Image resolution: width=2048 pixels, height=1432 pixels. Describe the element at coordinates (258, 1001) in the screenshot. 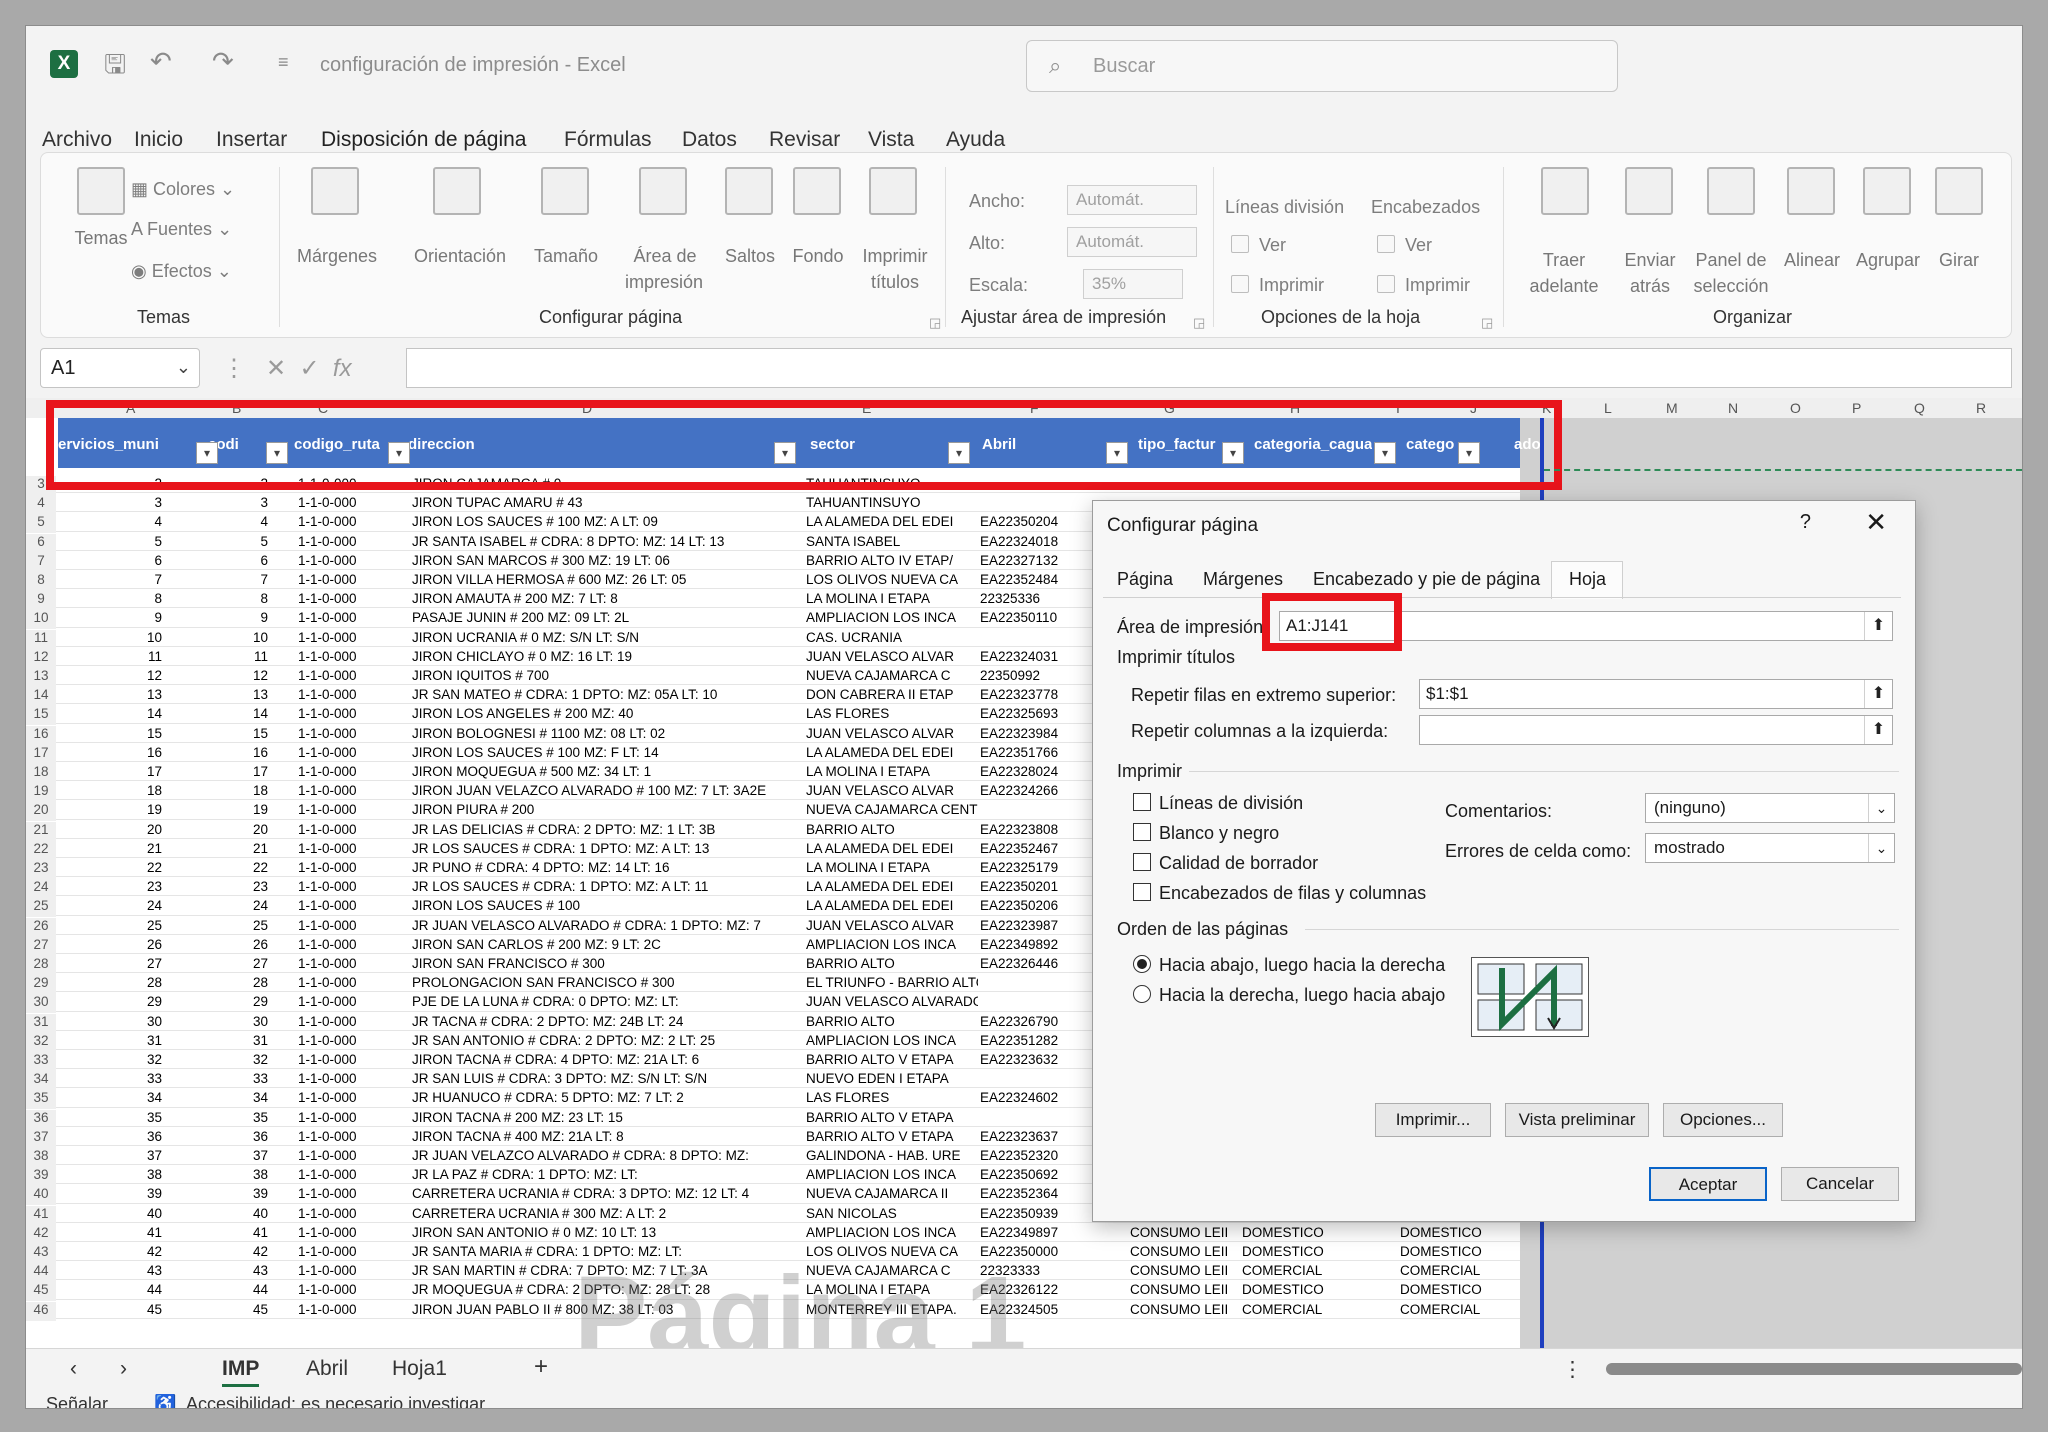

I see `table-cell: 29` at that location.